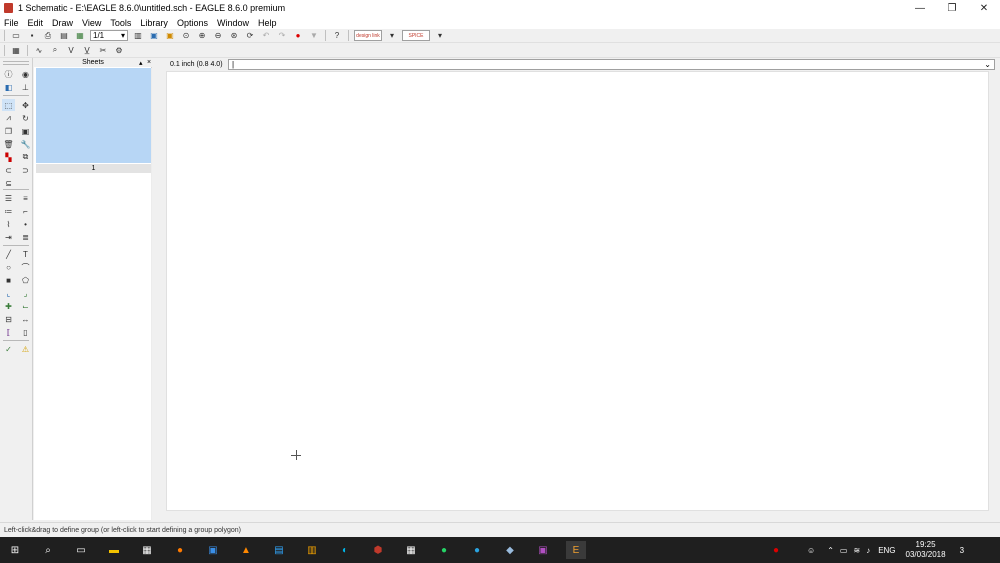 The image size is (1000, 563). What do you see at coordinates (378, 550) in the screenshot?
I see `cube-icon: ⬢` at bounding box center [378, 550].